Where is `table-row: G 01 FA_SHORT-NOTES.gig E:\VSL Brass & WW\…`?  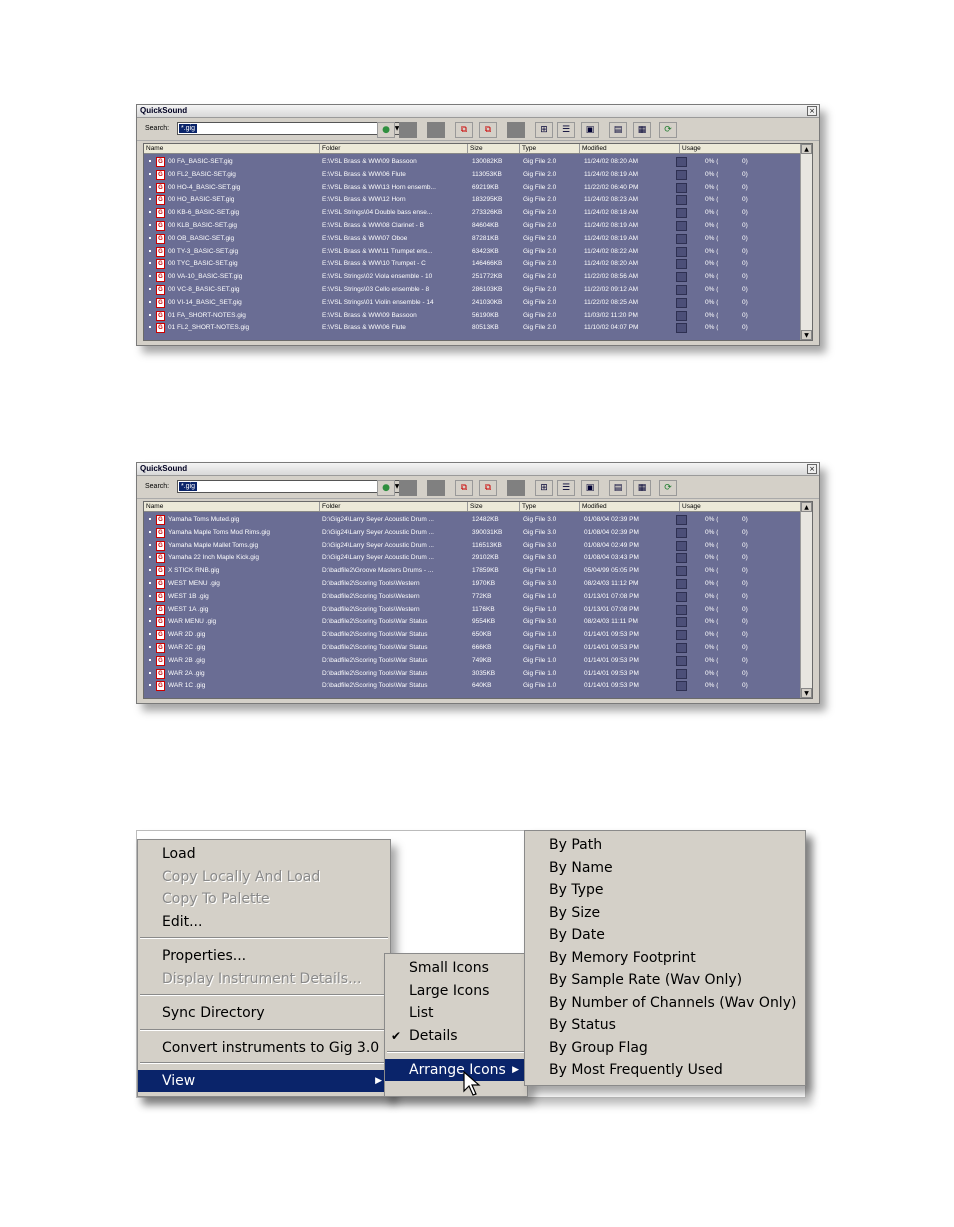
table-row: G 01 FA_SHORT-NOTES.gig E:\VSL Brass & WW\… is located at coordinates (472, 315).